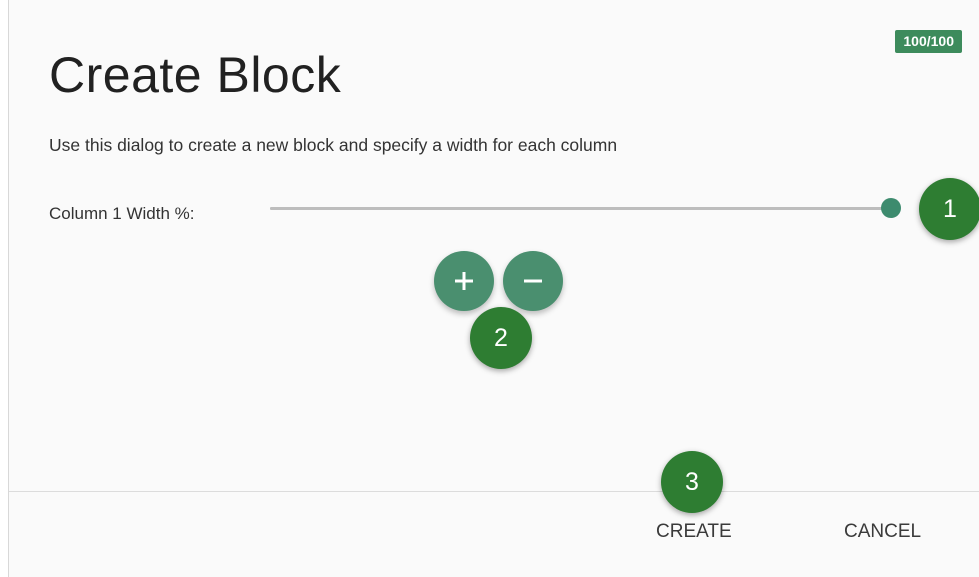 The image size is (979, 577). Describe the element at coordinates (692, 482) in the screenshot. I see `step-marker-3: 3` at that location.